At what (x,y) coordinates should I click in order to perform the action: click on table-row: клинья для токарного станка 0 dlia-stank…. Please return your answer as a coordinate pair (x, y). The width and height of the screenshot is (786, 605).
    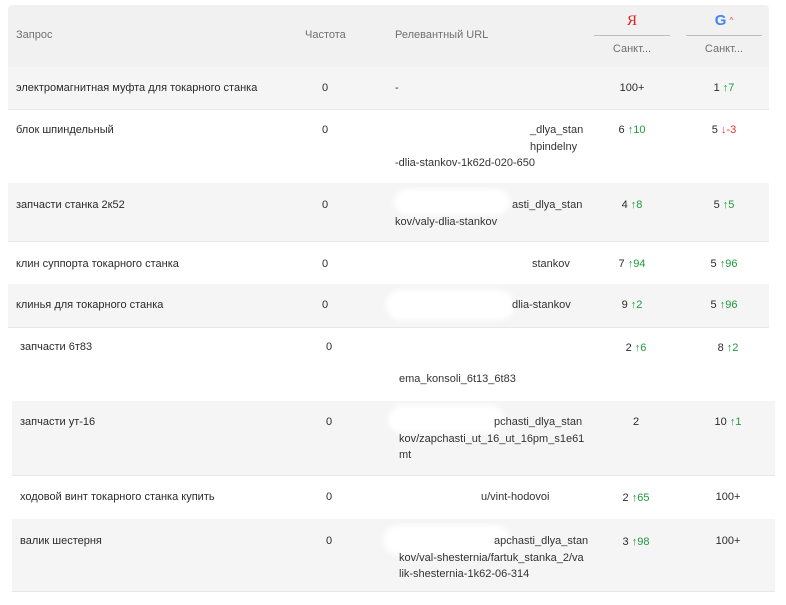
    Looking at the image, I should click on (388, 306).